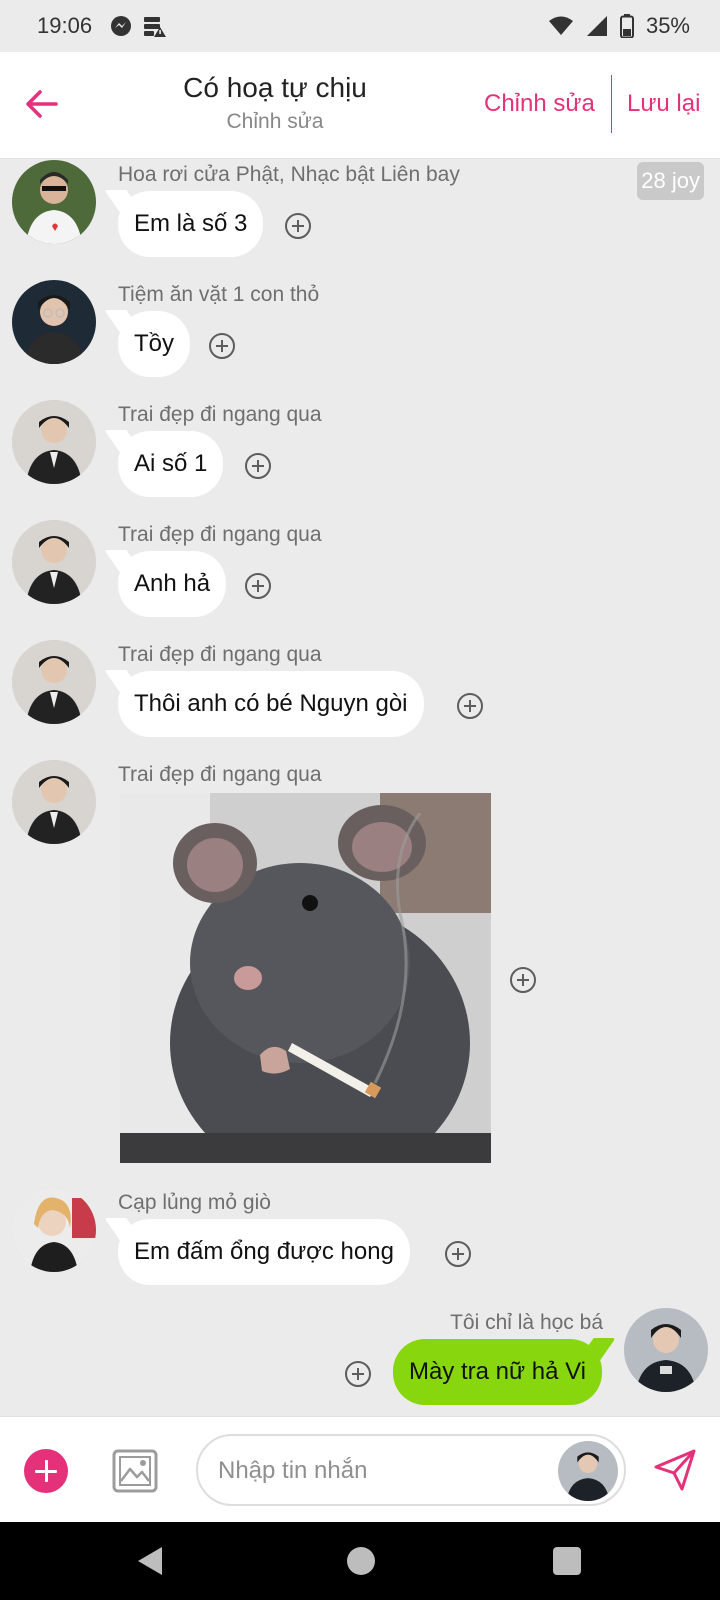 The height and width of the screenshot is (1600, 720). What do you see at coordinates (154, 344) in the screenshot?
I see `message-bubble: Tồy` at bounding box center [154, 344].